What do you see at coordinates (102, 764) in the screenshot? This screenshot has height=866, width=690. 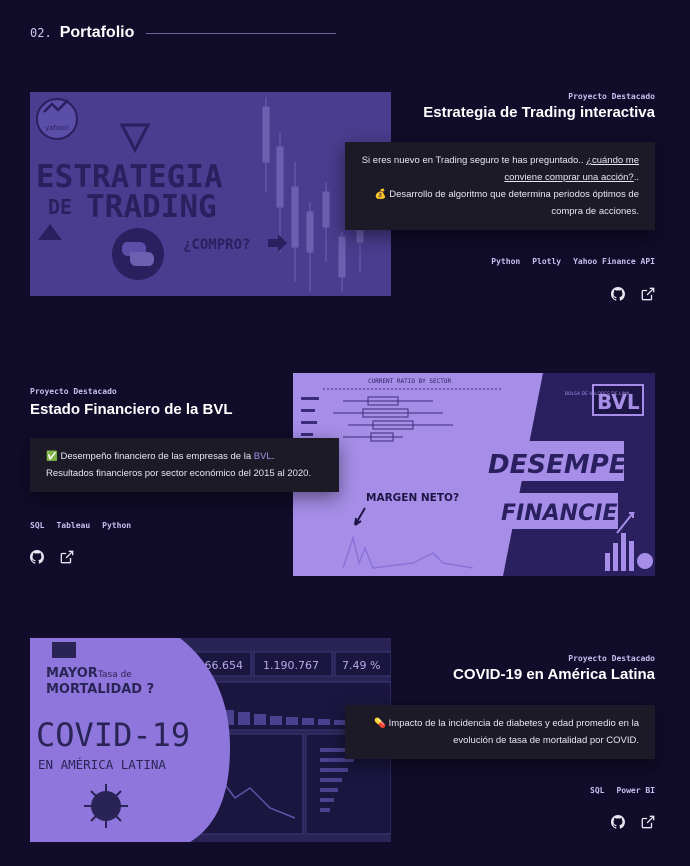 I see `thumb-big2: EN AMÉRICA LATINA` at bounding box center [102, 764].